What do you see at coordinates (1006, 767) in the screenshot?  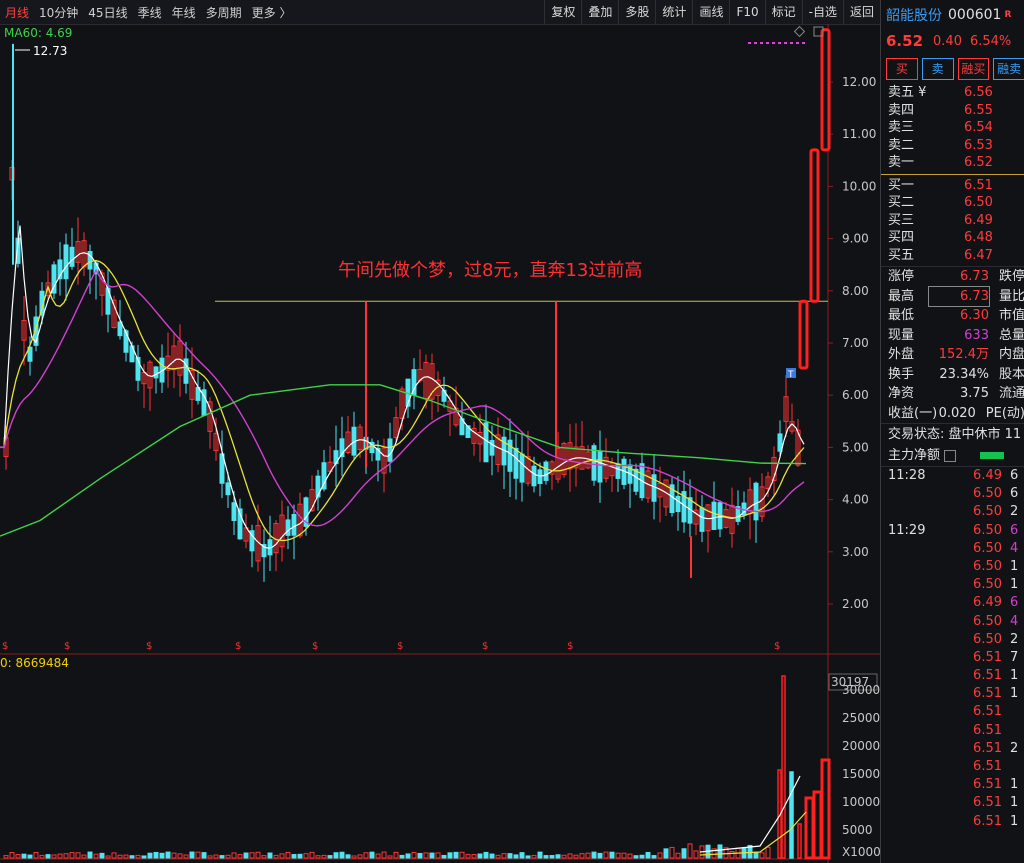 I see `tick-volume` at bounding box center [1006, 767].